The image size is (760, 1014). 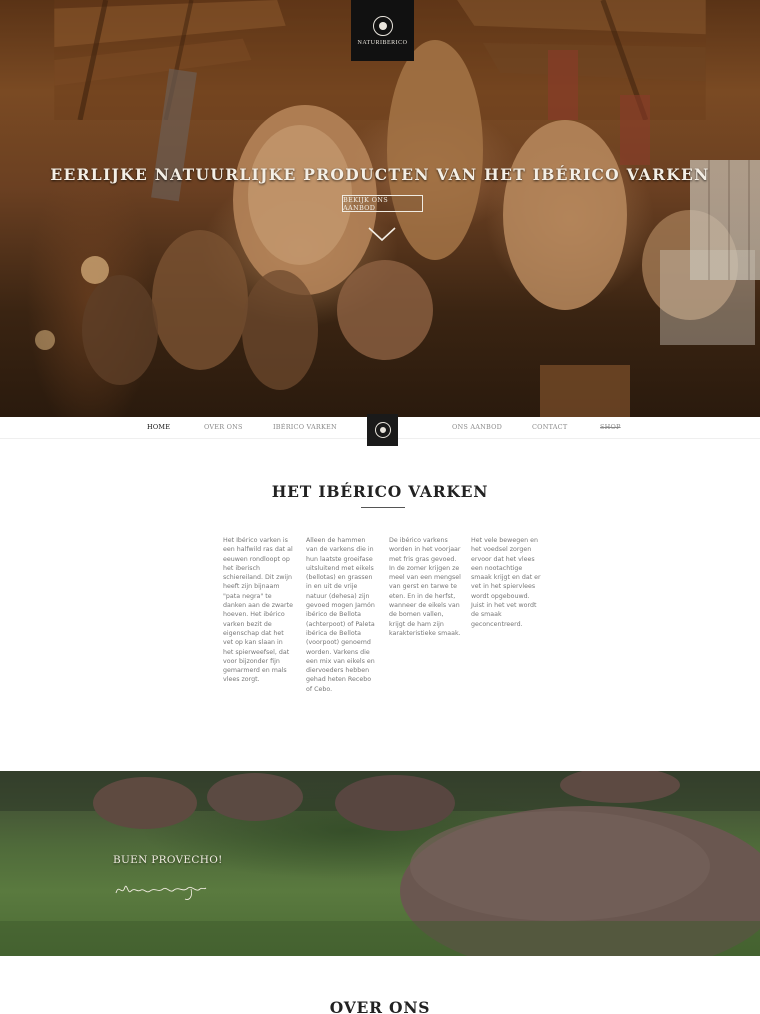 What do you see at coordinates (382, 42) in the screenshot?
I see `logo-text: NATURIBERICO` at bounding box center [382, 42].